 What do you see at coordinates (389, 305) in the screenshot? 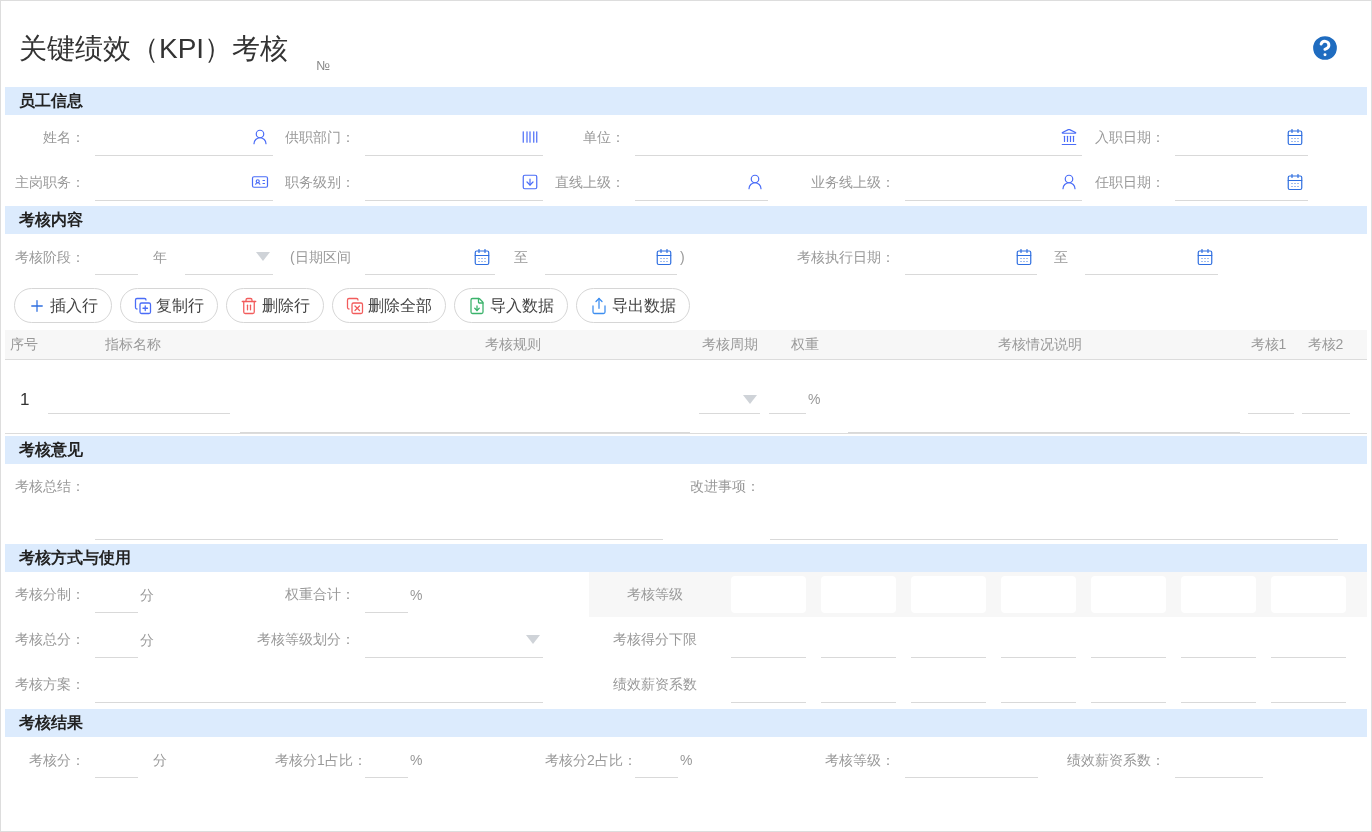
I see `toolbar-button: 删除全部` at bounding box center [389, 305].